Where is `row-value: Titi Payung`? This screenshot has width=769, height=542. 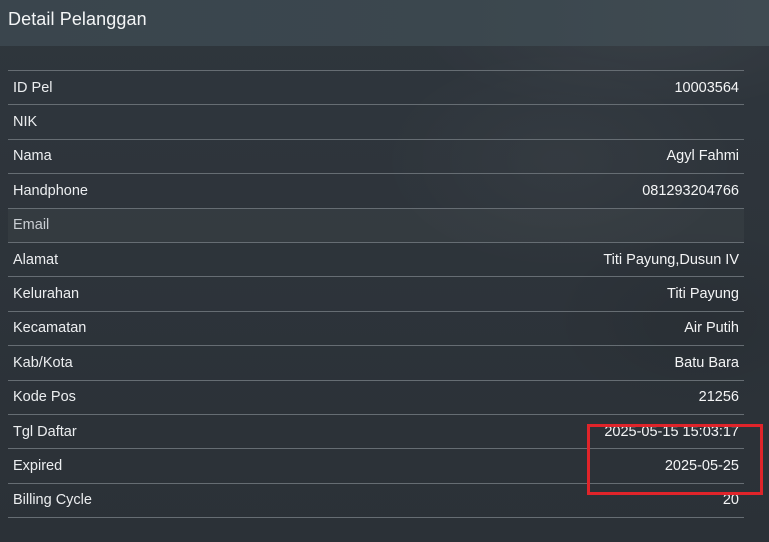 row-value: Titi Payung is located at coordinates (703, 294).